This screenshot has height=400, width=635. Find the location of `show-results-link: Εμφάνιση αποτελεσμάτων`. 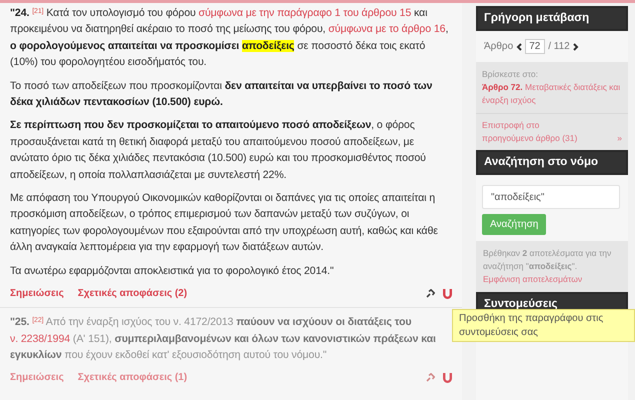

show-results-link: Εμφάνιση αποτελεσμάτων is located at coordinates (552, 279).